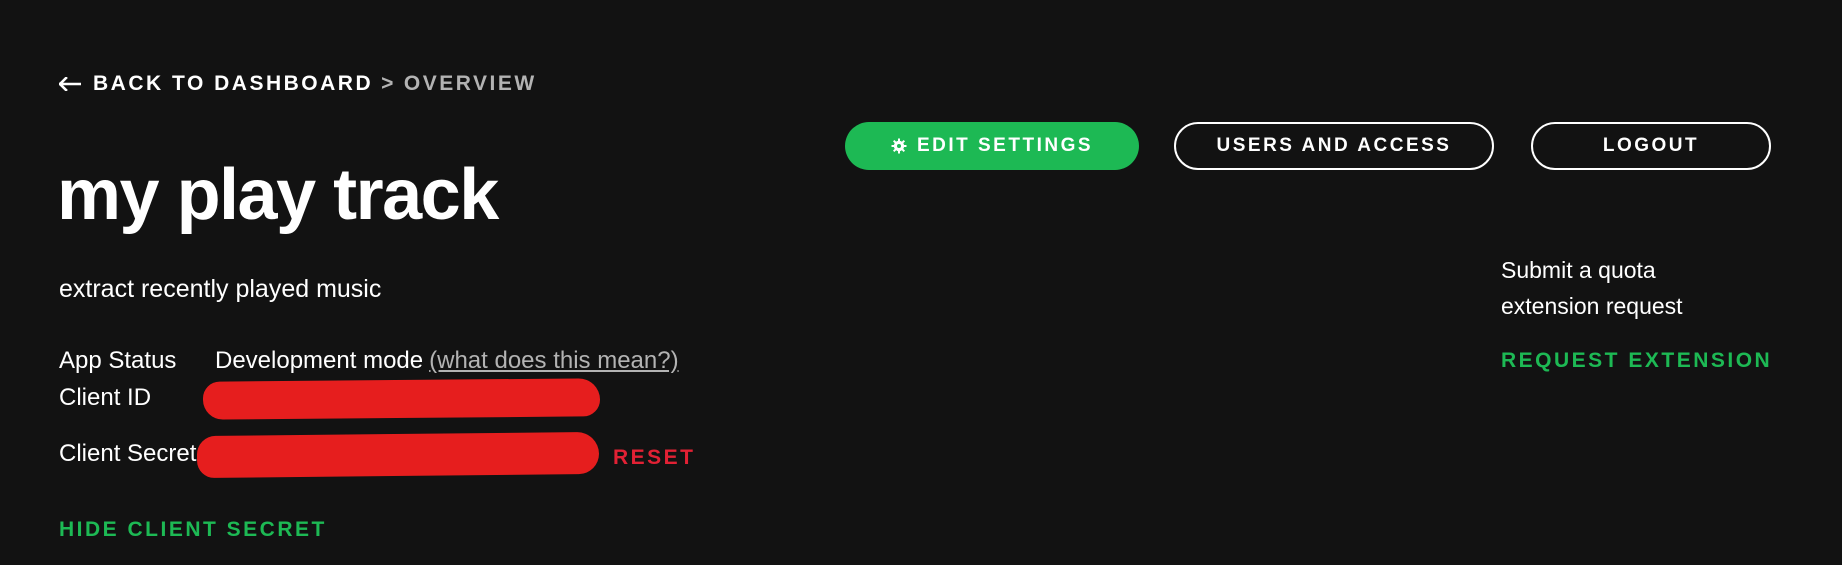  Describe the element at coordinates (553, 361) in the screenshot. I see `status-help-link: (what does this mean?)` at that location.